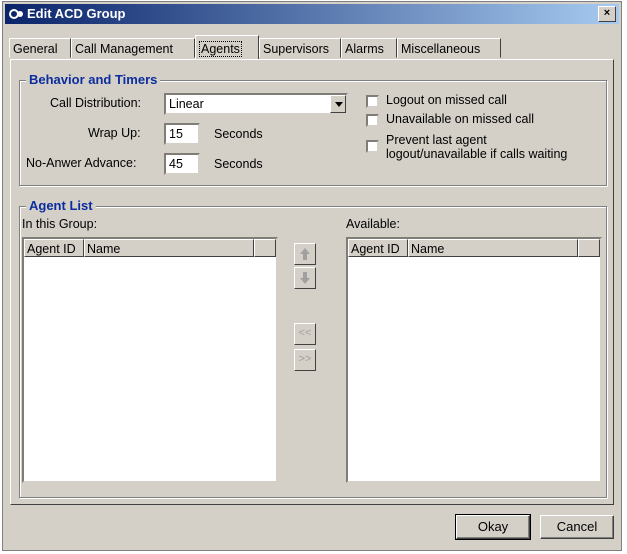 Image resolution: width=627 pixels, height=554 pixels. I want to click on move-down-button, so click(305, 278).